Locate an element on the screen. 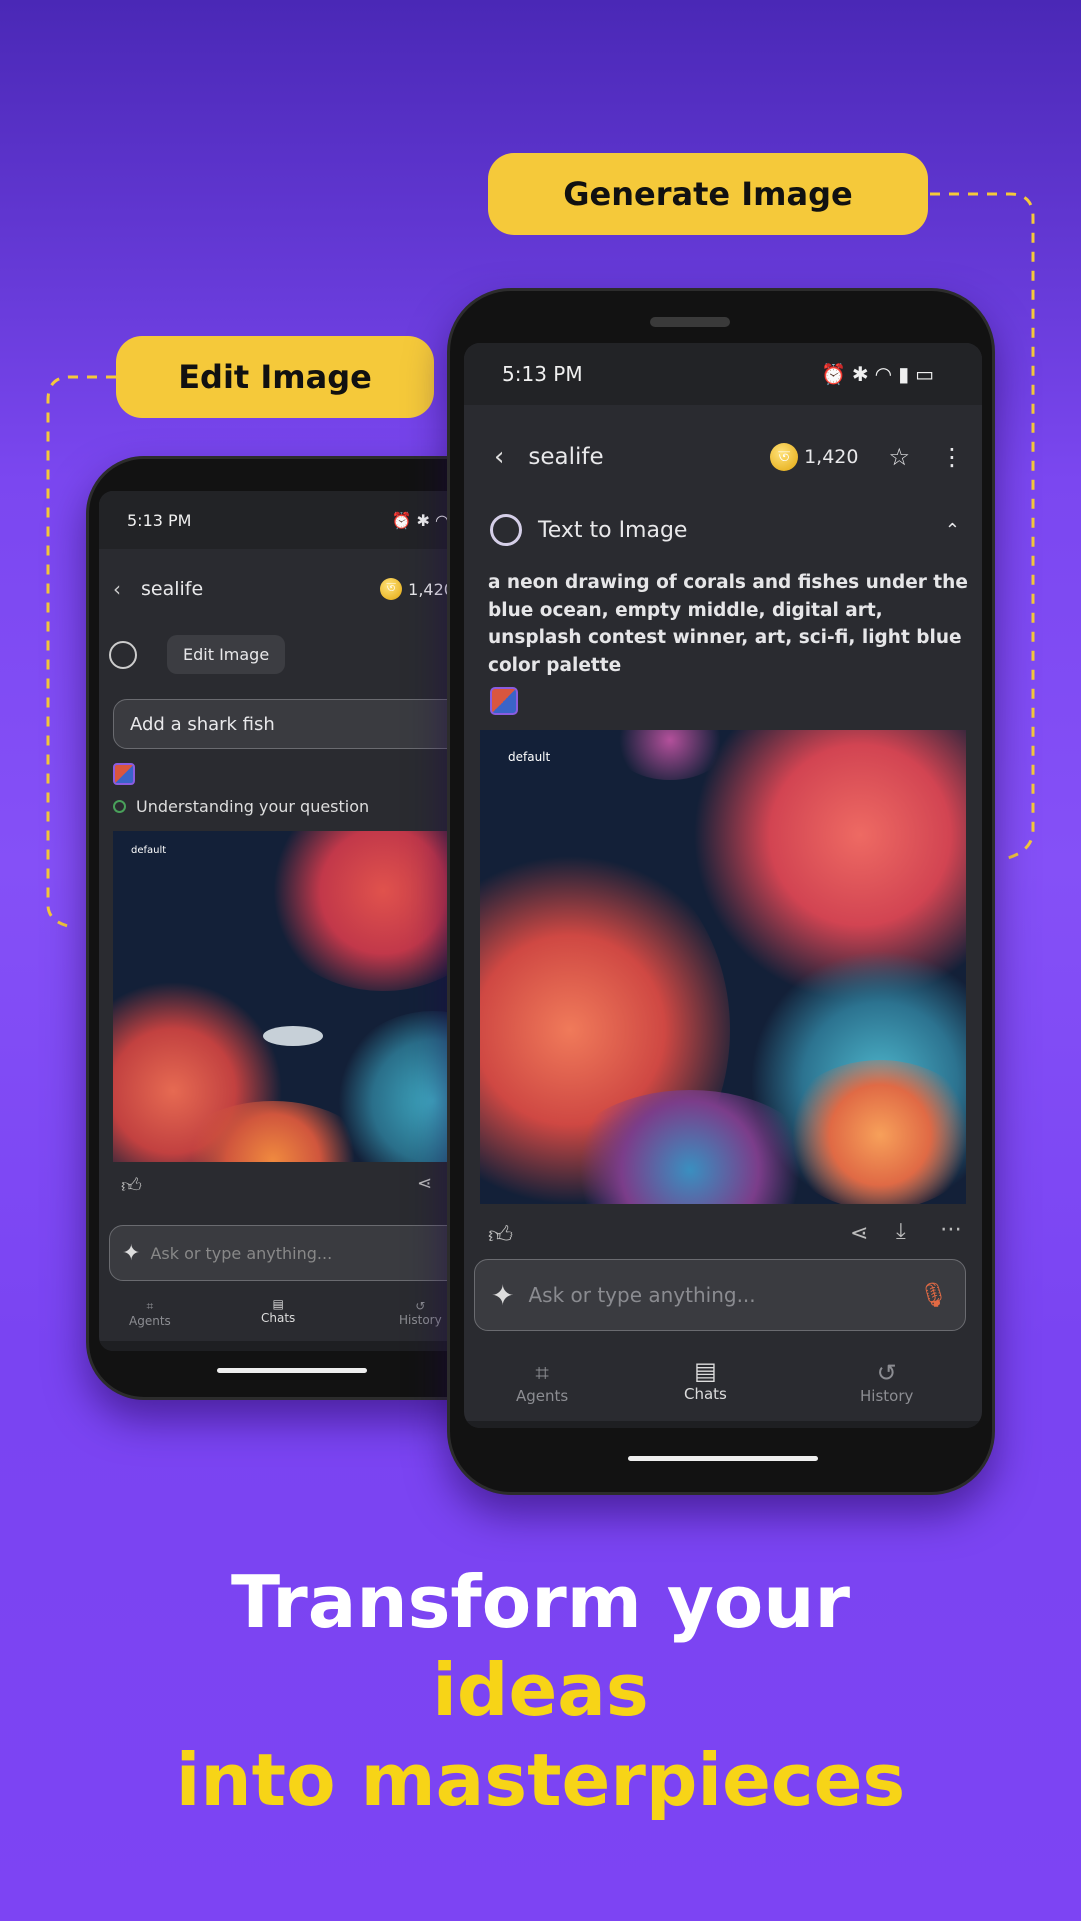 Image resolution: width=1081 pixels, height=1921 pixels. app-bar: ‹ sealife ত 1,420 ☆ ⋮ is located at coordinates (729, 457).